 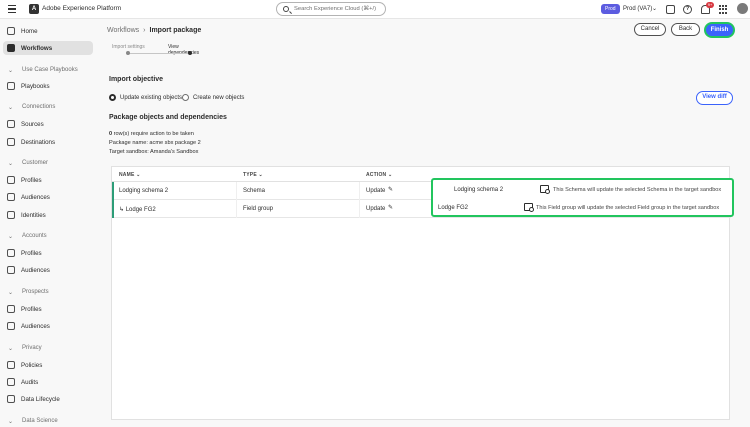 I want to click on sidebar-section-label: Data Science, so click(x=40, y=421).